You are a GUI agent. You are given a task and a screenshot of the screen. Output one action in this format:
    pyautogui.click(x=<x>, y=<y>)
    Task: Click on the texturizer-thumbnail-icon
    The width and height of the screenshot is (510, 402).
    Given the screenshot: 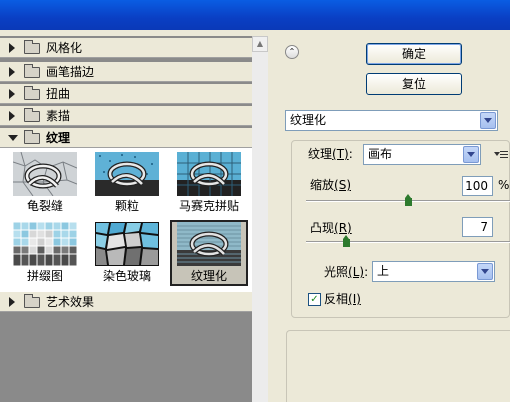 What is the action you would take?
    pyautogui.click(x=209, y=244)
    